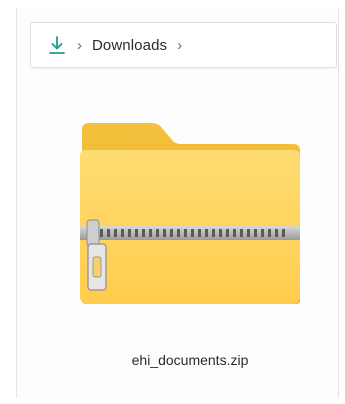 The height and width of the screenshot is (404, 345). I want to click on address-bar: › Downloads ›, so click(183, 45).